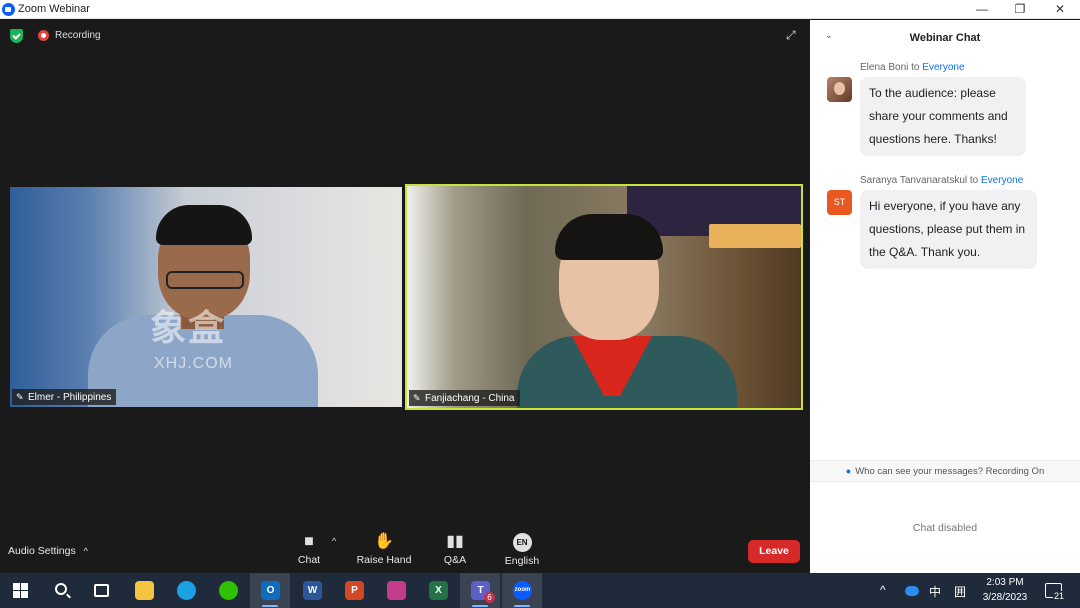 This screenshot has height=608, width=1080. I want to click on search-button, so click(61, 590).